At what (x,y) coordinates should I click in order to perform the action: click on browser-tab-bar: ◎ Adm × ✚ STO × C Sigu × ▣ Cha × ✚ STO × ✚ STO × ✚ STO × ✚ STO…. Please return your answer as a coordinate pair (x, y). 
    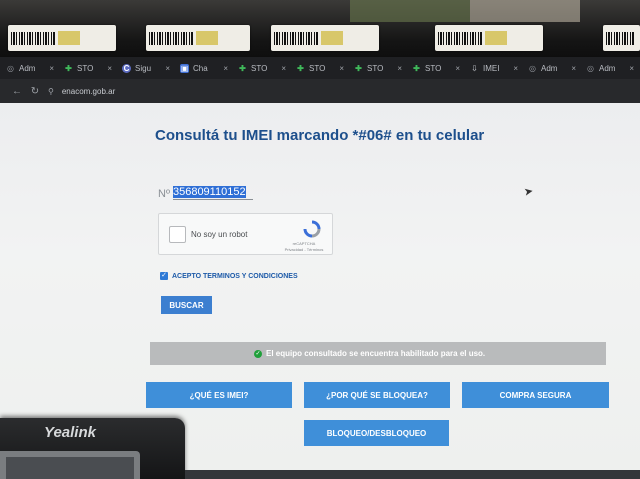
    Looking at the image, I should click on (320, 68).